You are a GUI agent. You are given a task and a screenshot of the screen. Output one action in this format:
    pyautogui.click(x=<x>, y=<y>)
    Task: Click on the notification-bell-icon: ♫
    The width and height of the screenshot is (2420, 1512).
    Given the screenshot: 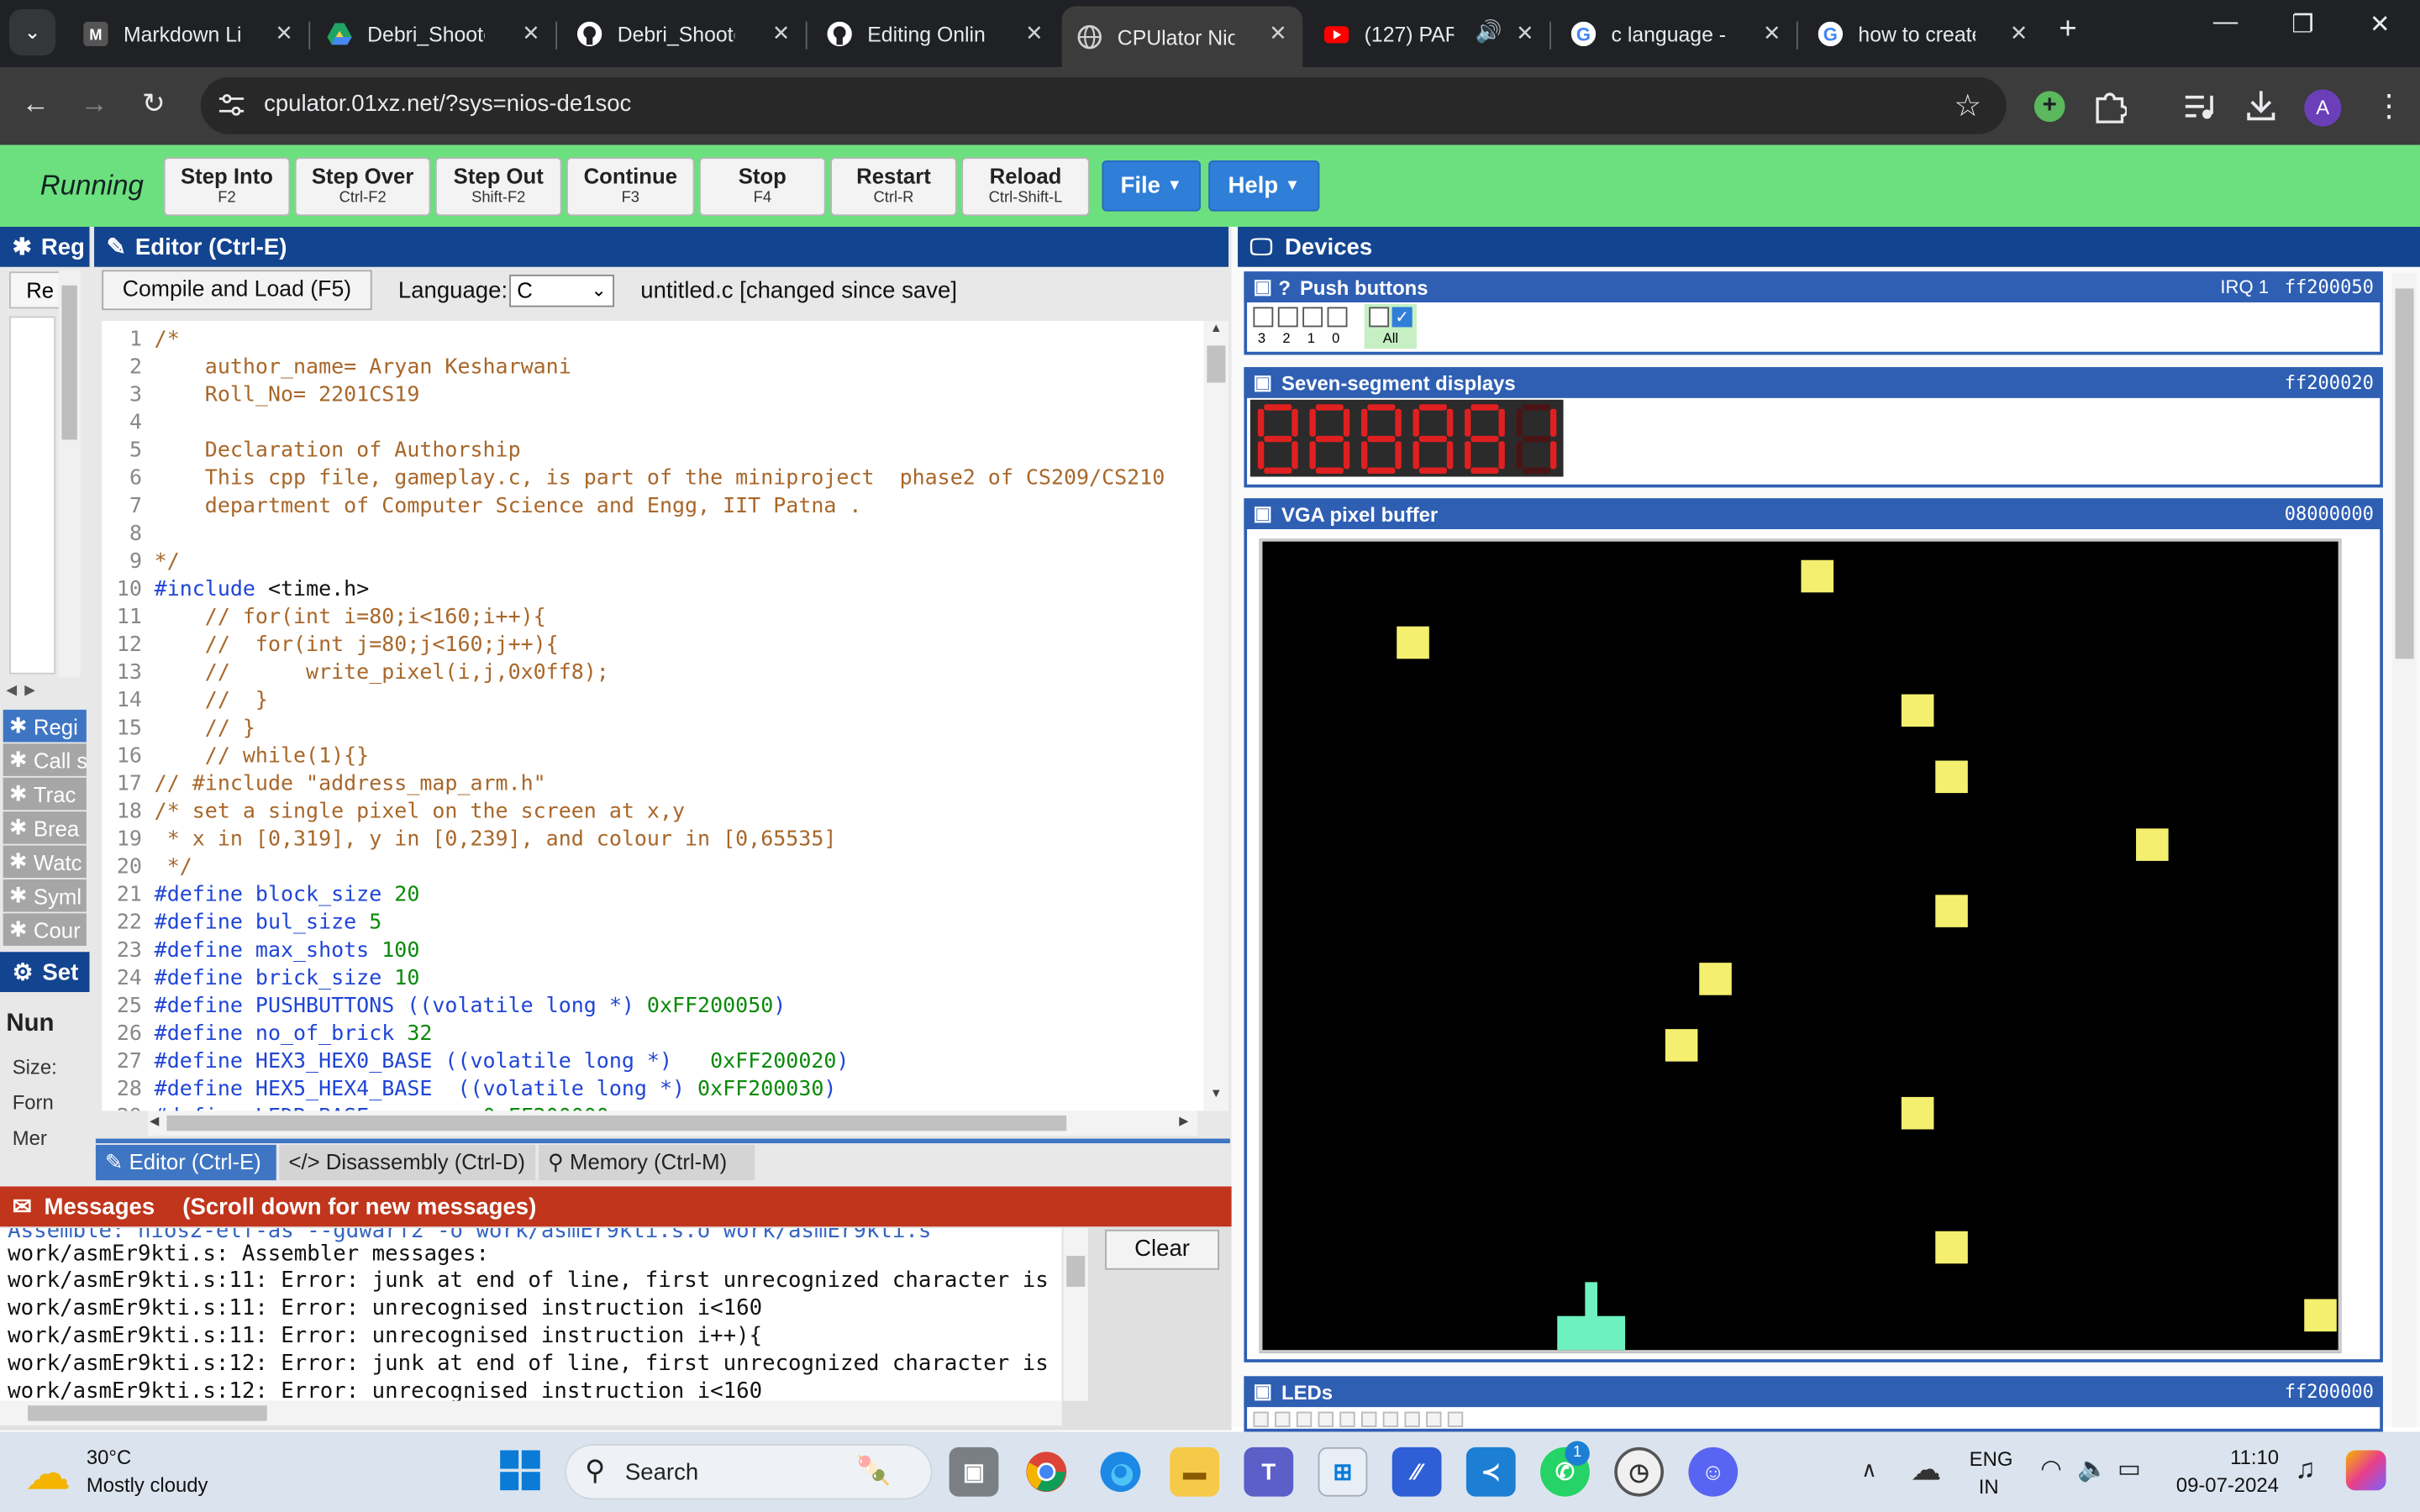 What is the action you would take?
    pyautogui.click(x=2305, y=1469)
    